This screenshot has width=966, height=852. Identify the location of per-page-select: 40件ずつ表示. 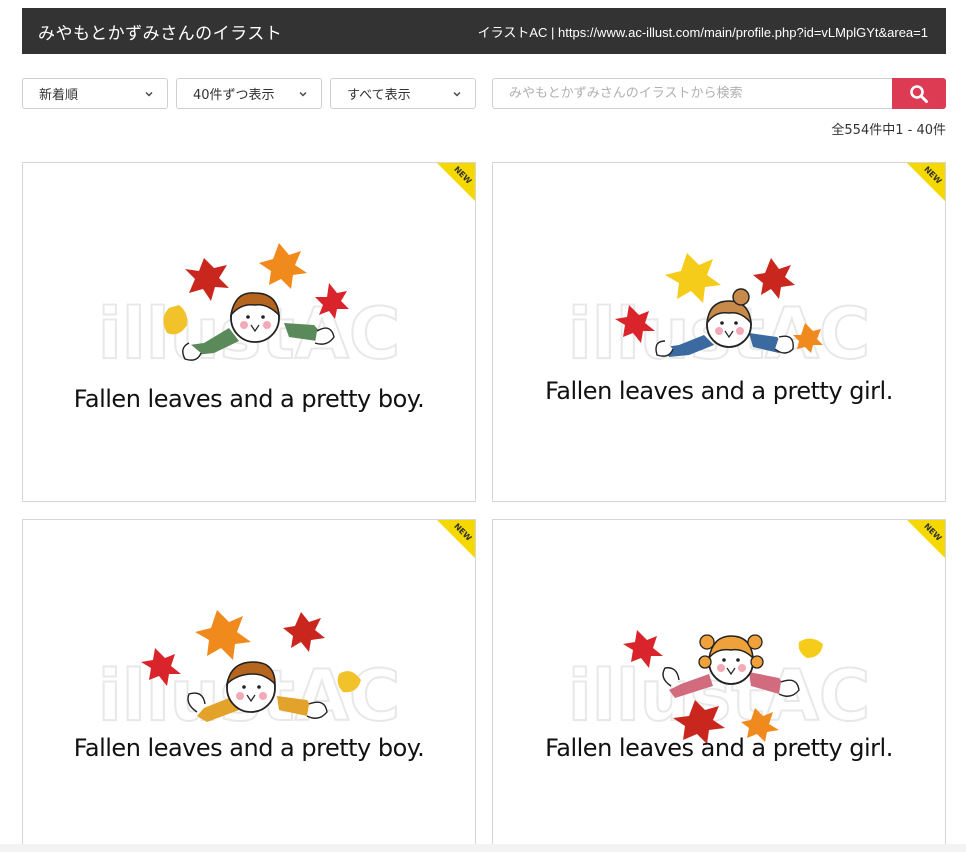
(249, 93).